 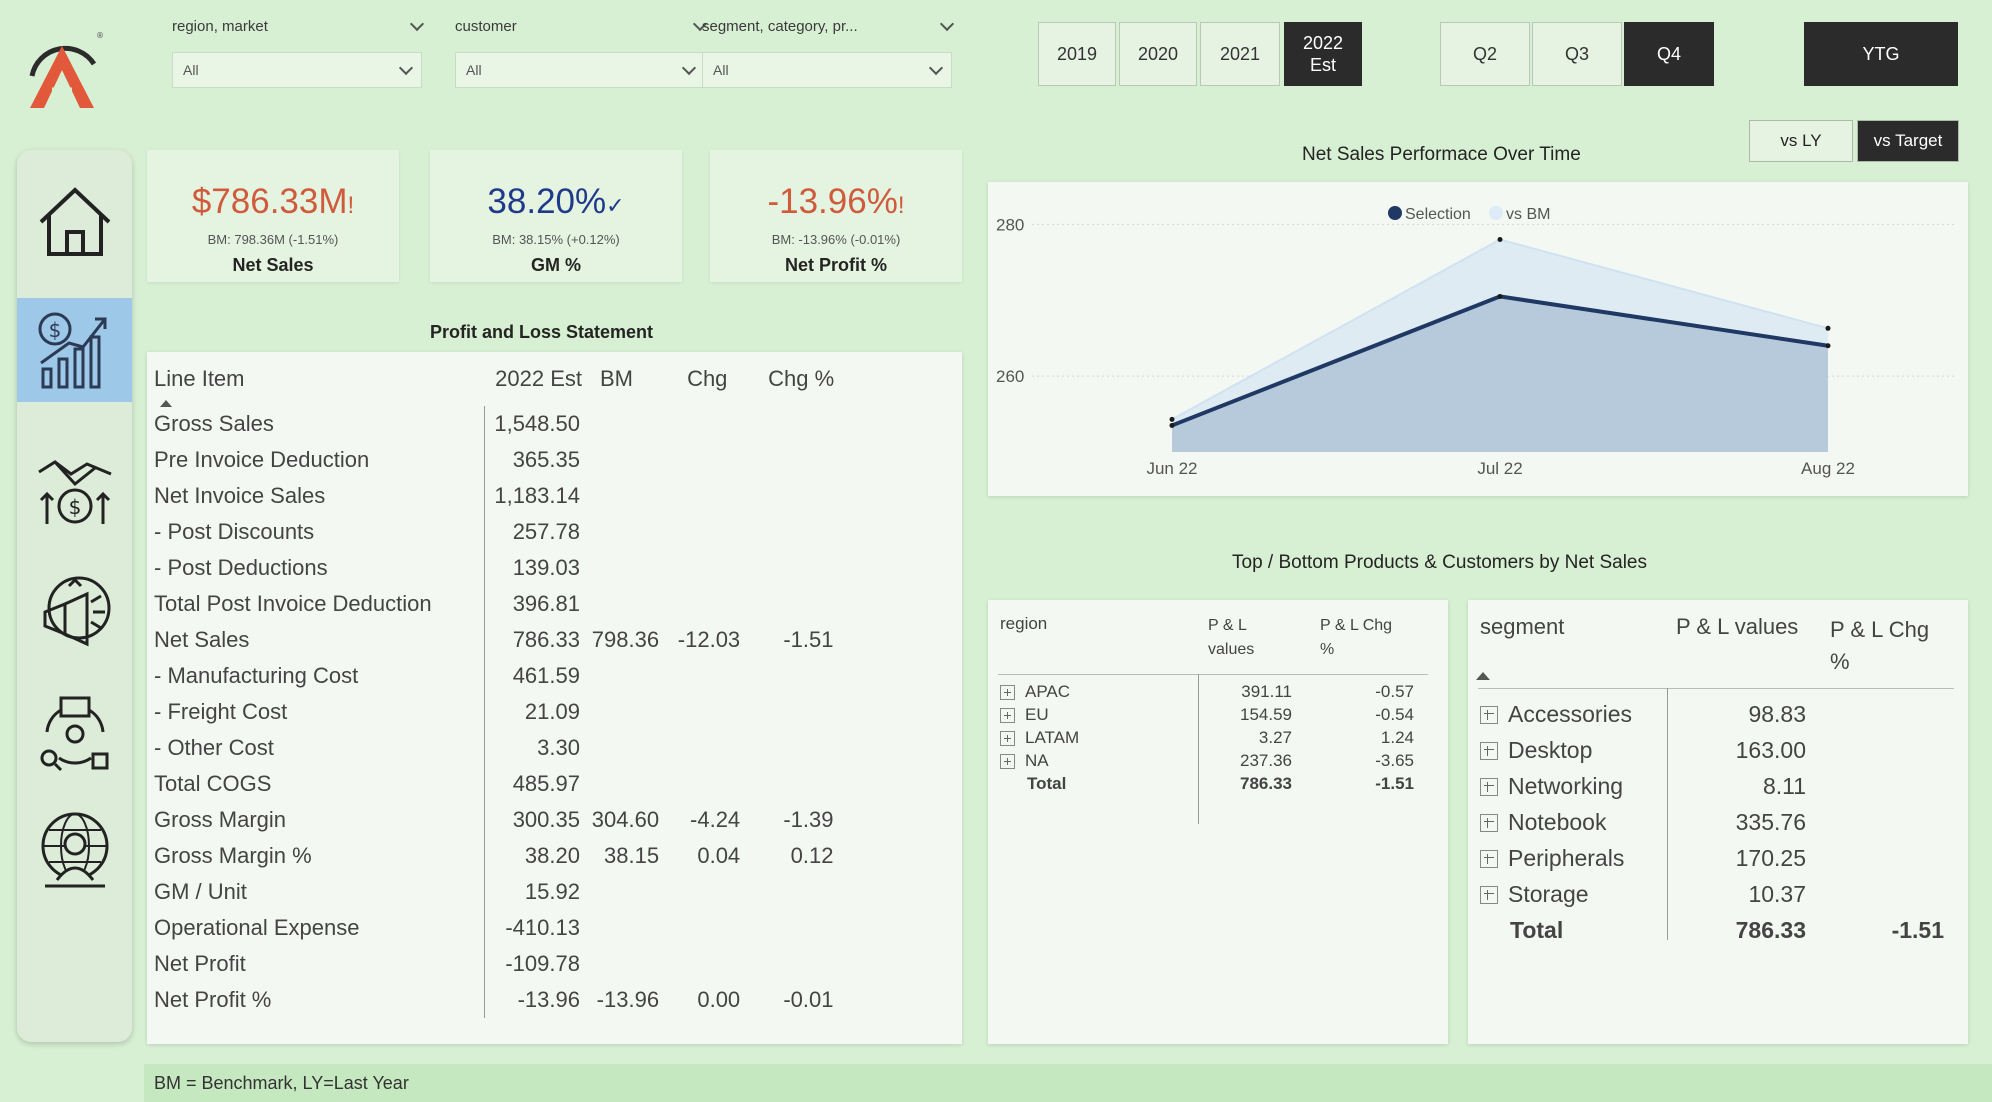 What do you see at coordinates (499, 460) in the screenshot?
I see `pl-row: Pre Invoice Deduction 365.35` at bounding box center [499, 460].